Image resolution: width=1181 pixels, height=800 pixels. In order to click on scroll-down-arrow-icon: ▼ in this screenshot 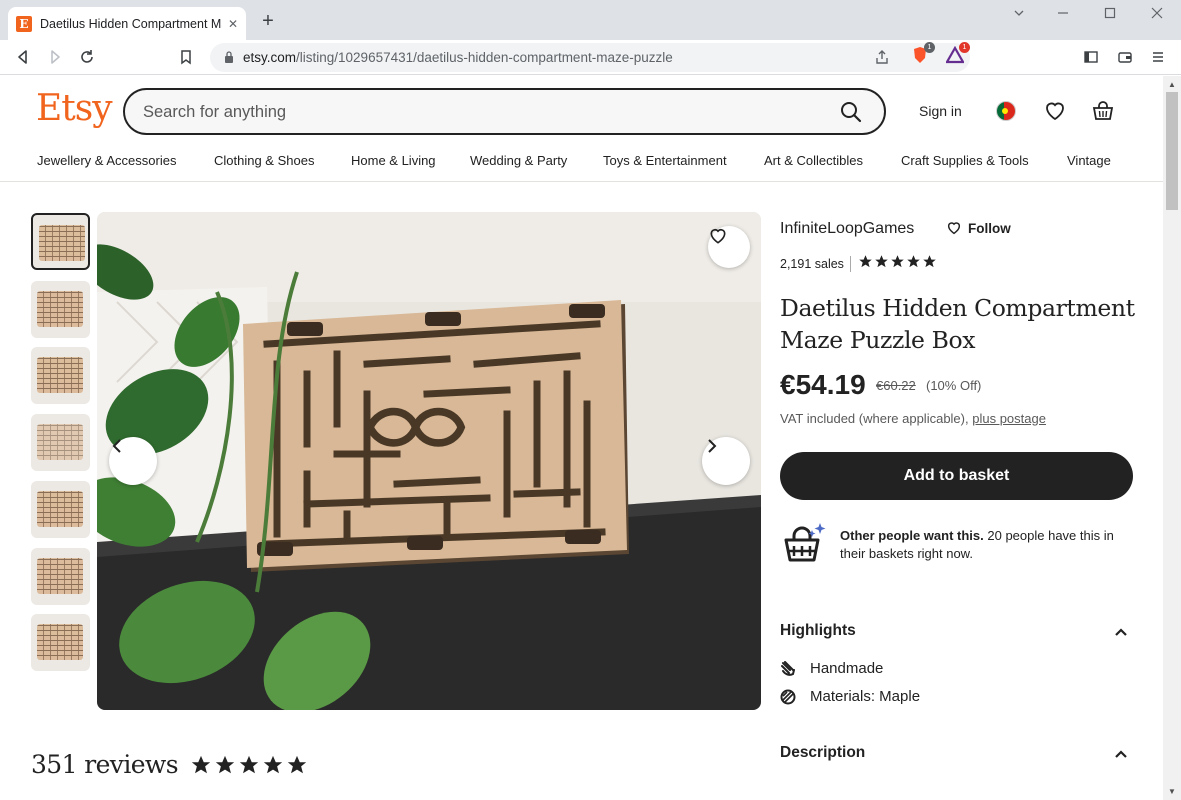, I will do `click(1172, 791)`.